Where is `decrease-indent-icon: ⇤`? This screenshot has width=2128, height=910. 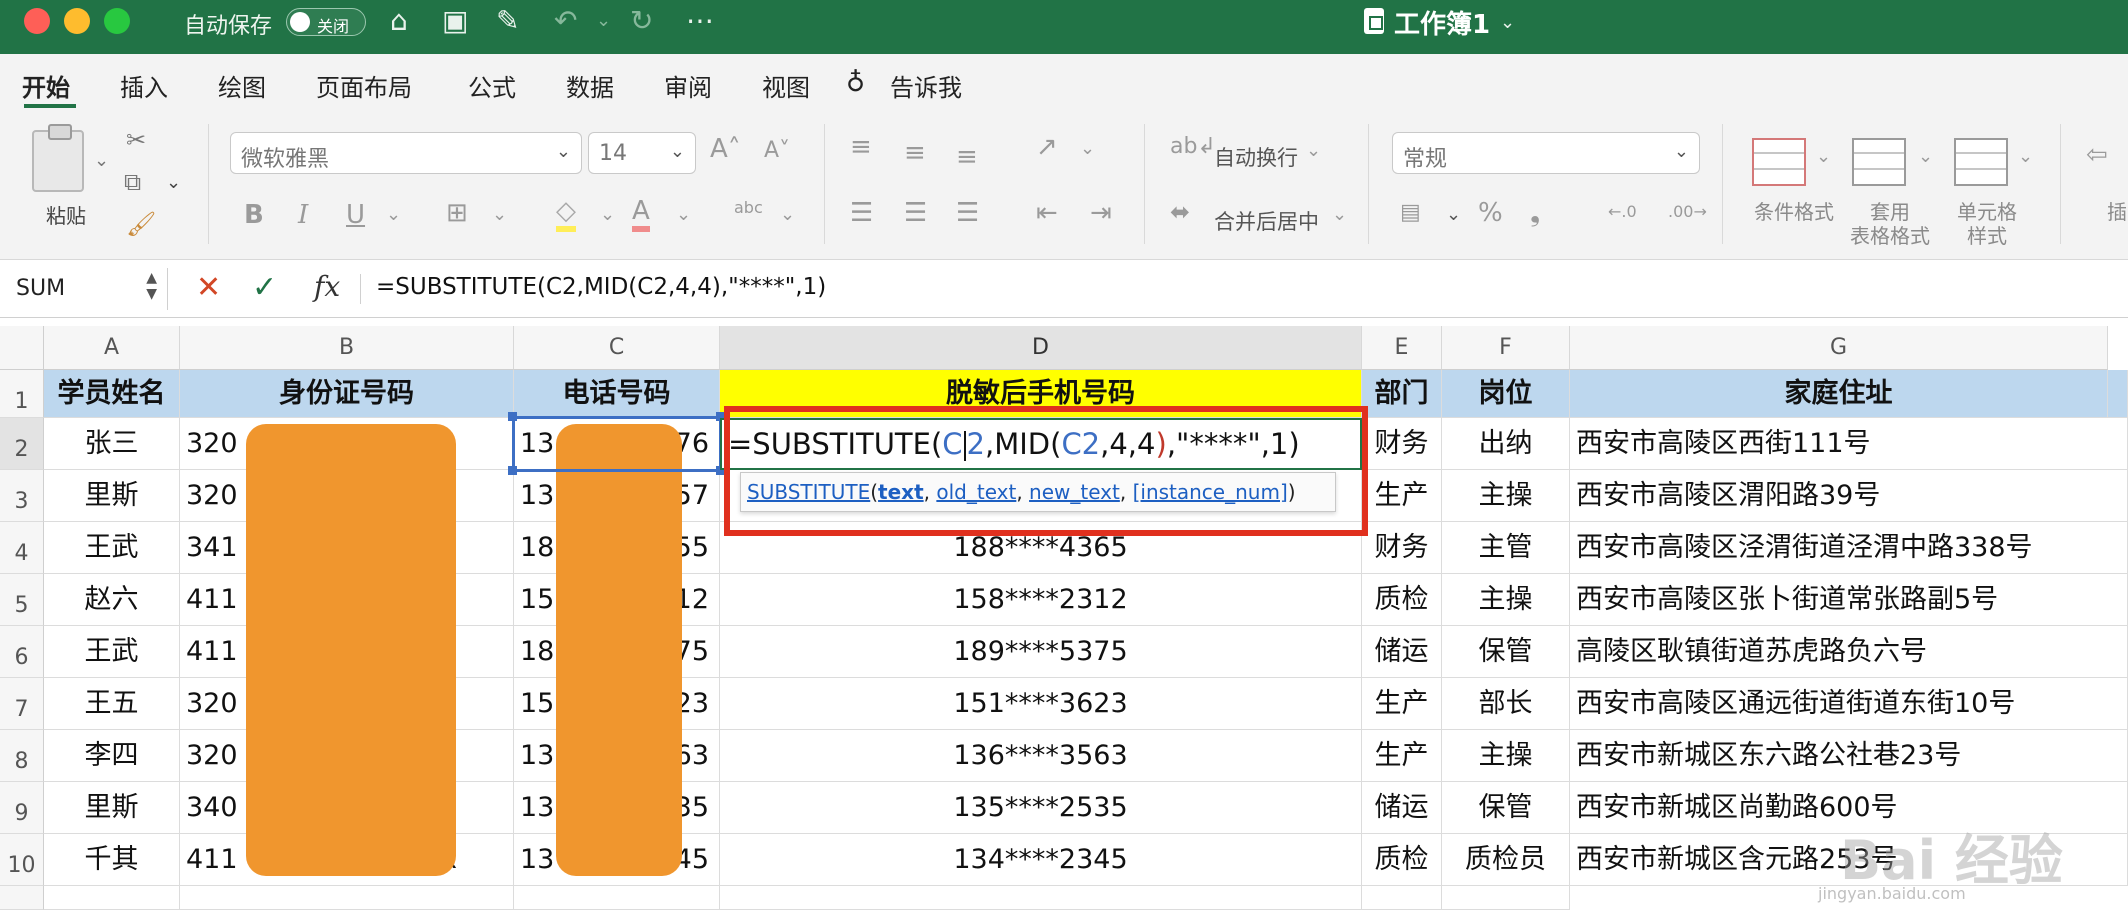
decrease-indent-icon: ⇤ is located at coordinates (1047, 213).